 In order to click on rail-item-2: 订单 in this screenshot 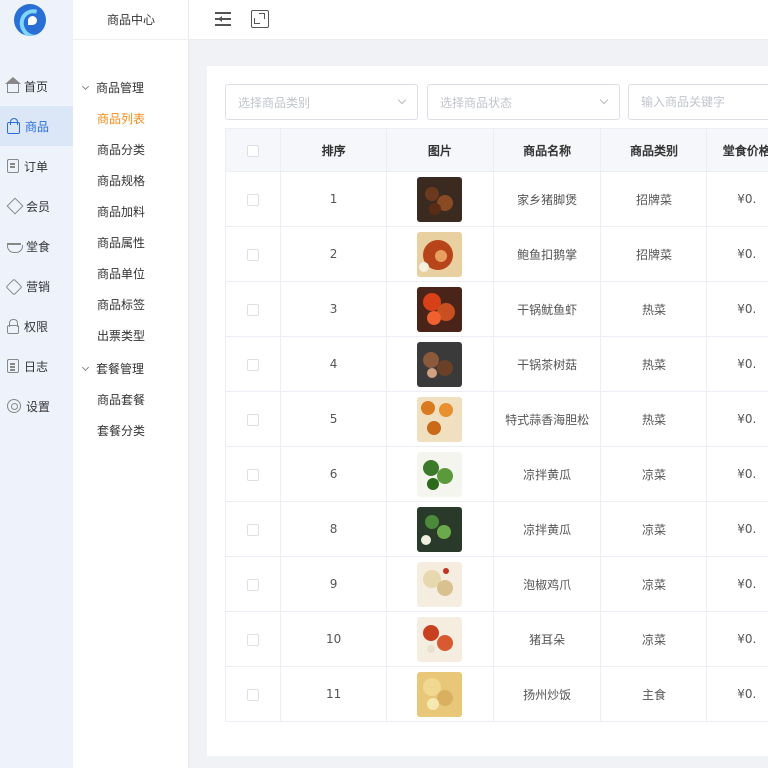, I will do `click(36, 166)`.